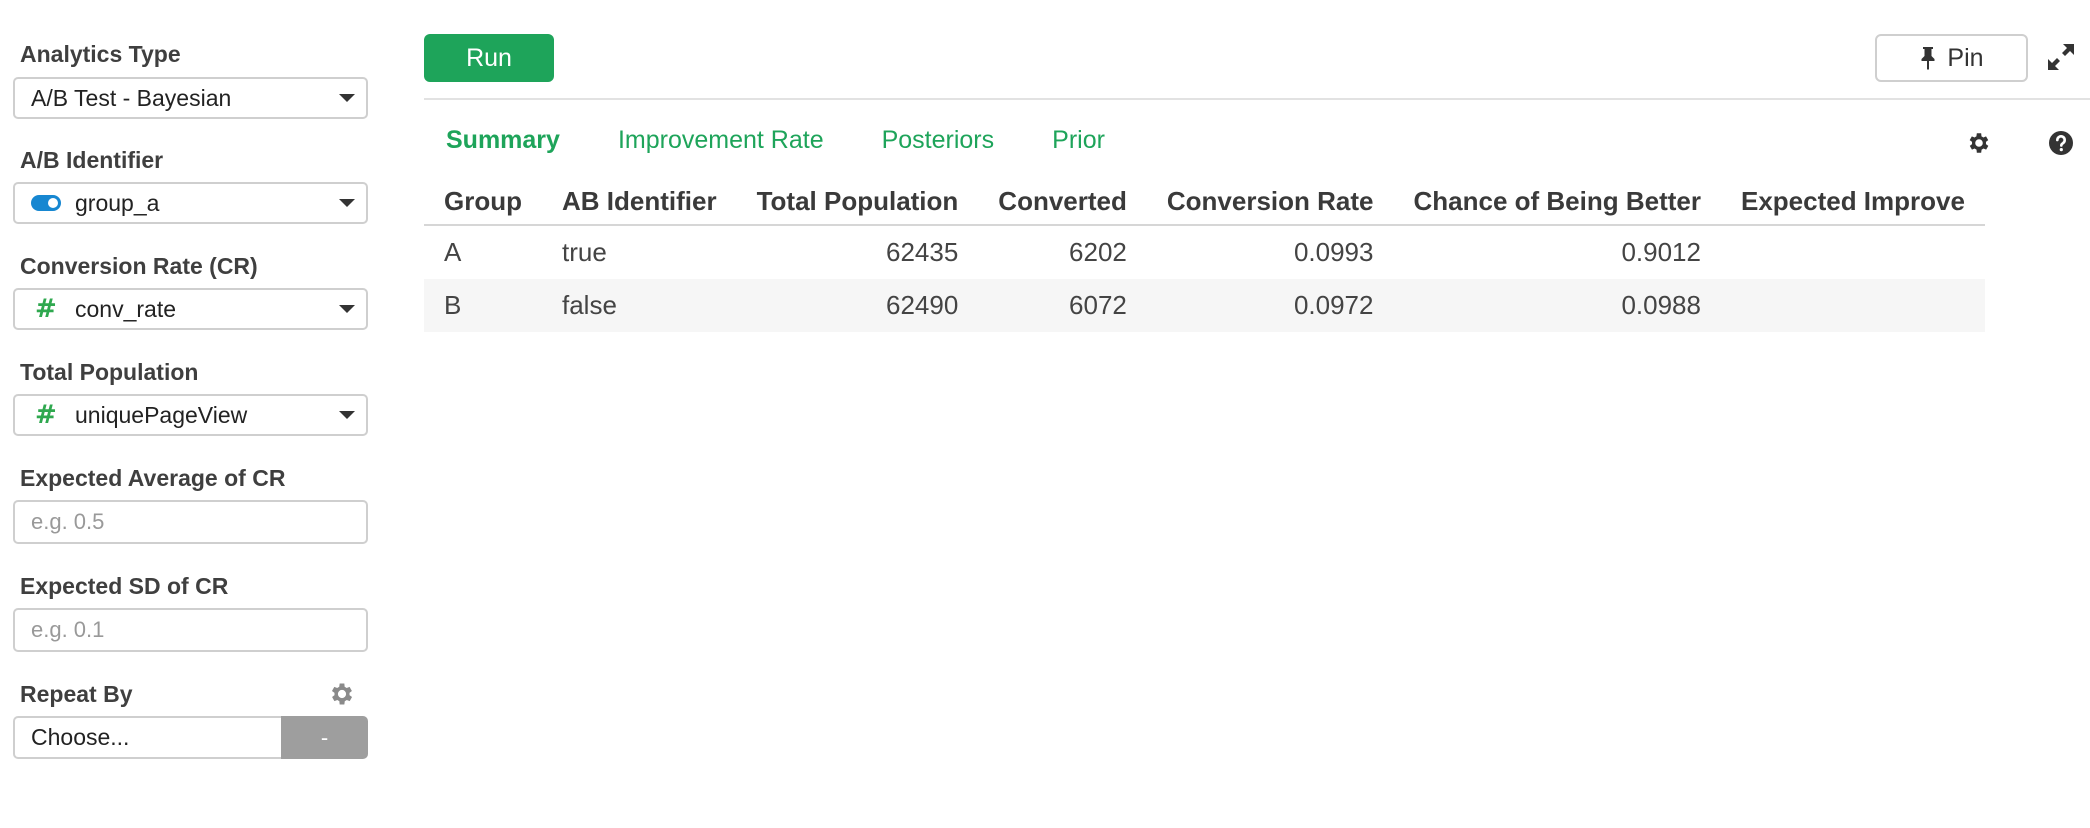 The width and height of the screenshot is (2090, 828). I want to click on expected-average-input: e.g. 0.5, so click(190, 522).